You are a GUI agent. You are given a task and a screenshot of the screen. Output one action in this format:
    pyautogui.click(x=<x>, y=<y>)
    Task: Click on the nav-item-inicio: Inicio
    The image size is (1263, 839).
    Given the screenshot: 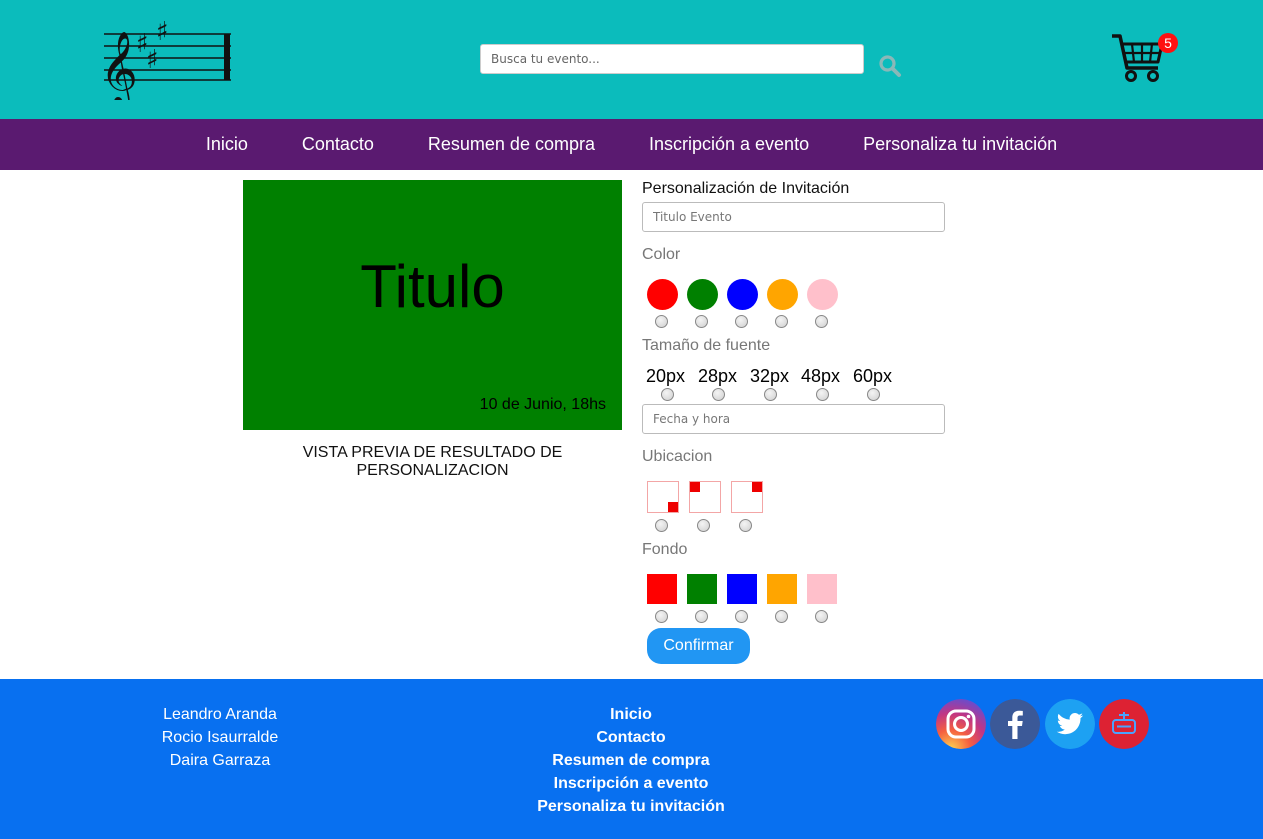 What is the action you would take?
    pyautogui.click(x=227, y=144)
    